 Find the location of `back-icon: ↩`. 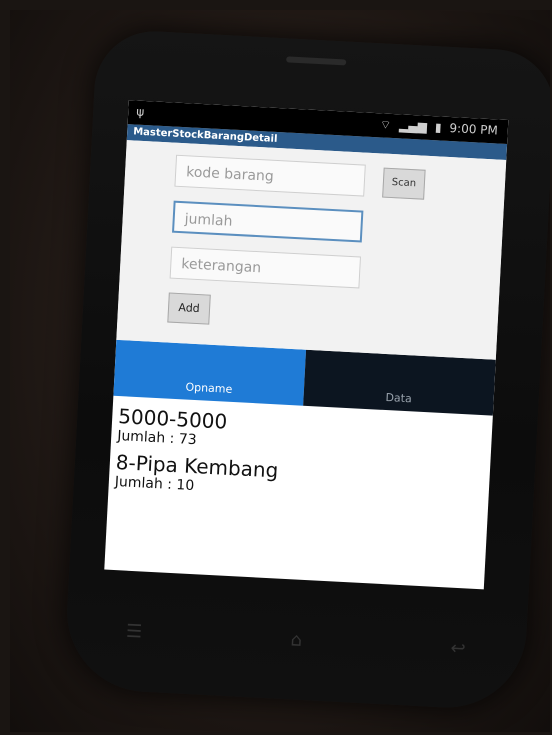

back-icon: ↩ is located at coordinates (458, 648).